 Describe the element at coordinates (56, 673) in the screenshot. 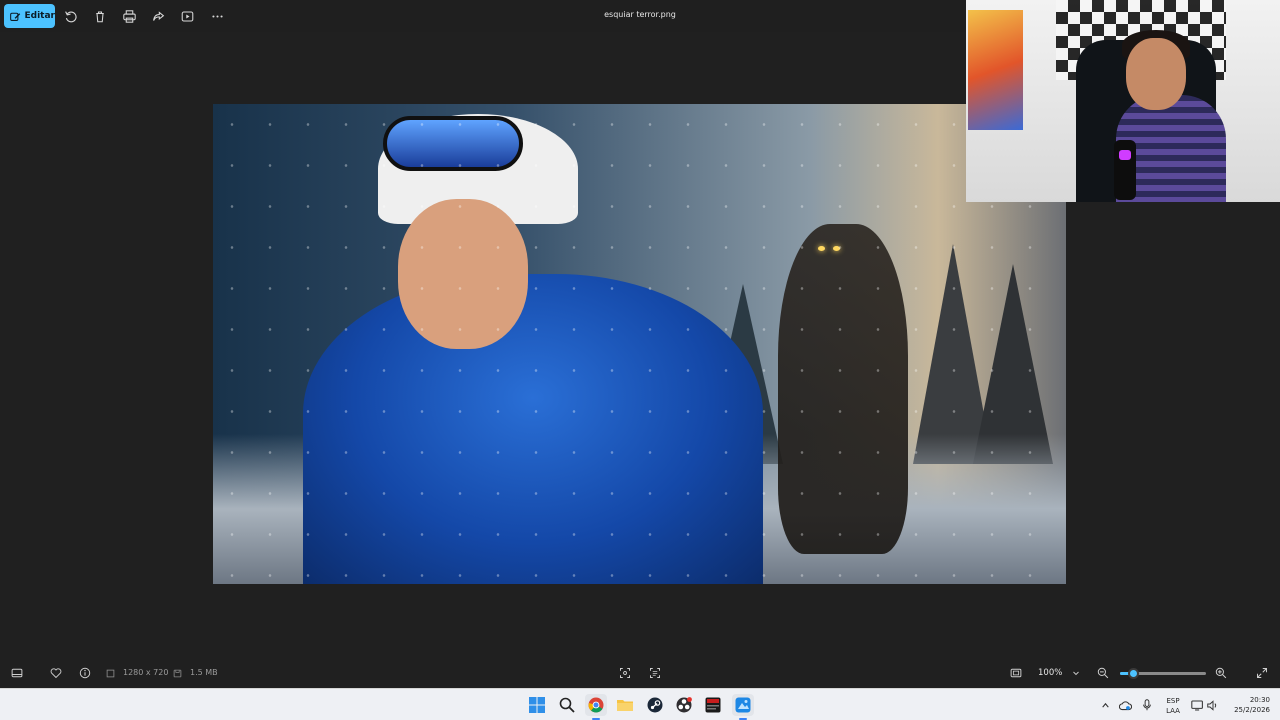

I see `favorite-icon` at that location.